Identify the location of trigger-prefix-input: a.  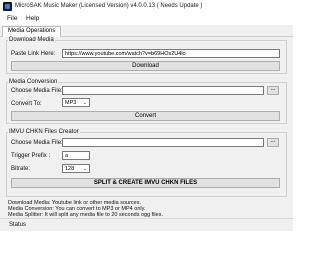
(76, 155).